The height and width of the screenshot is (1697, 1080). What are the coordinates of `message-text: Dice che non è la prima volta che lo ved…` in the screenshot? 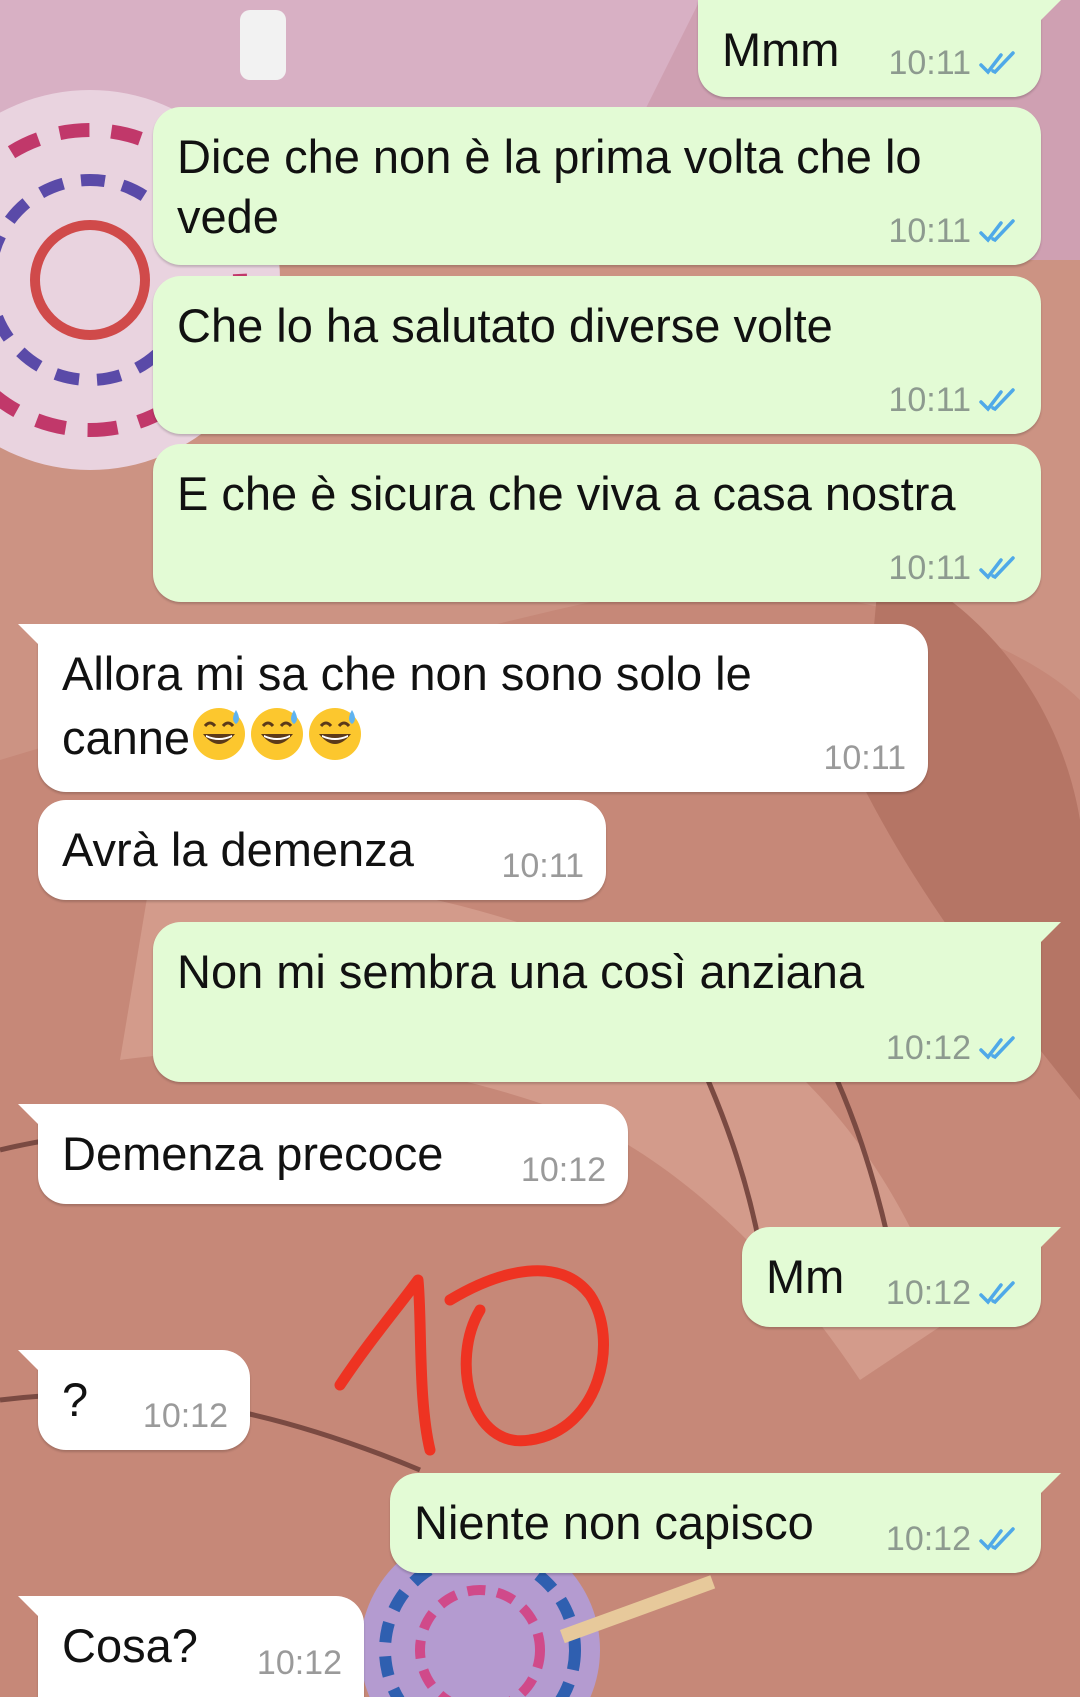 It's located at (556, 186).